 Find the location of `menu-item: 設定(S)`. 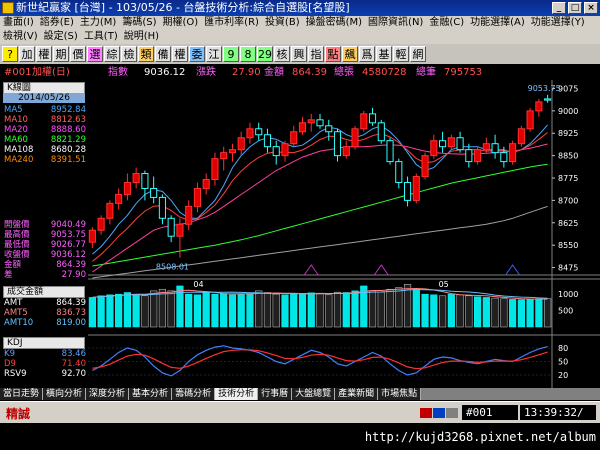

menu-item: 設定(S) is located at coordinates (61, 37).